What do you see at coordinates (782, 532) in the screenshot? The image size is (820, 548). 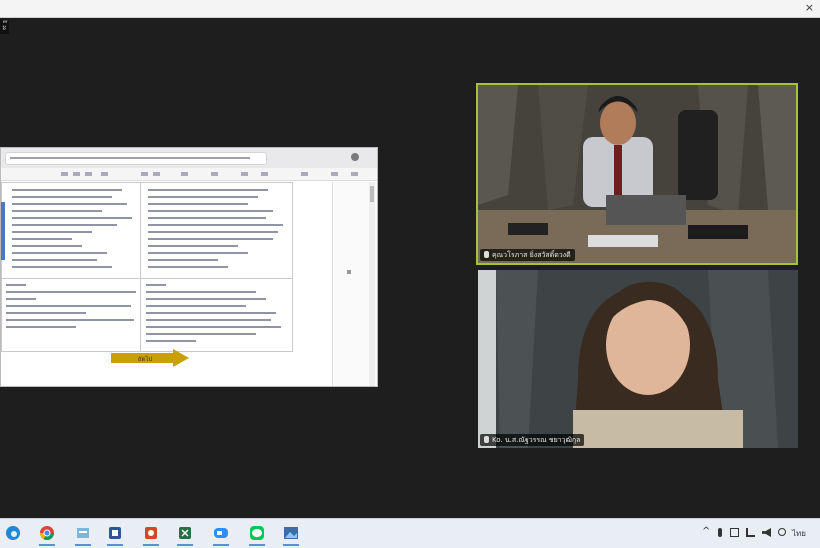 I see `globe-icon` at bounding box center [782, 532].